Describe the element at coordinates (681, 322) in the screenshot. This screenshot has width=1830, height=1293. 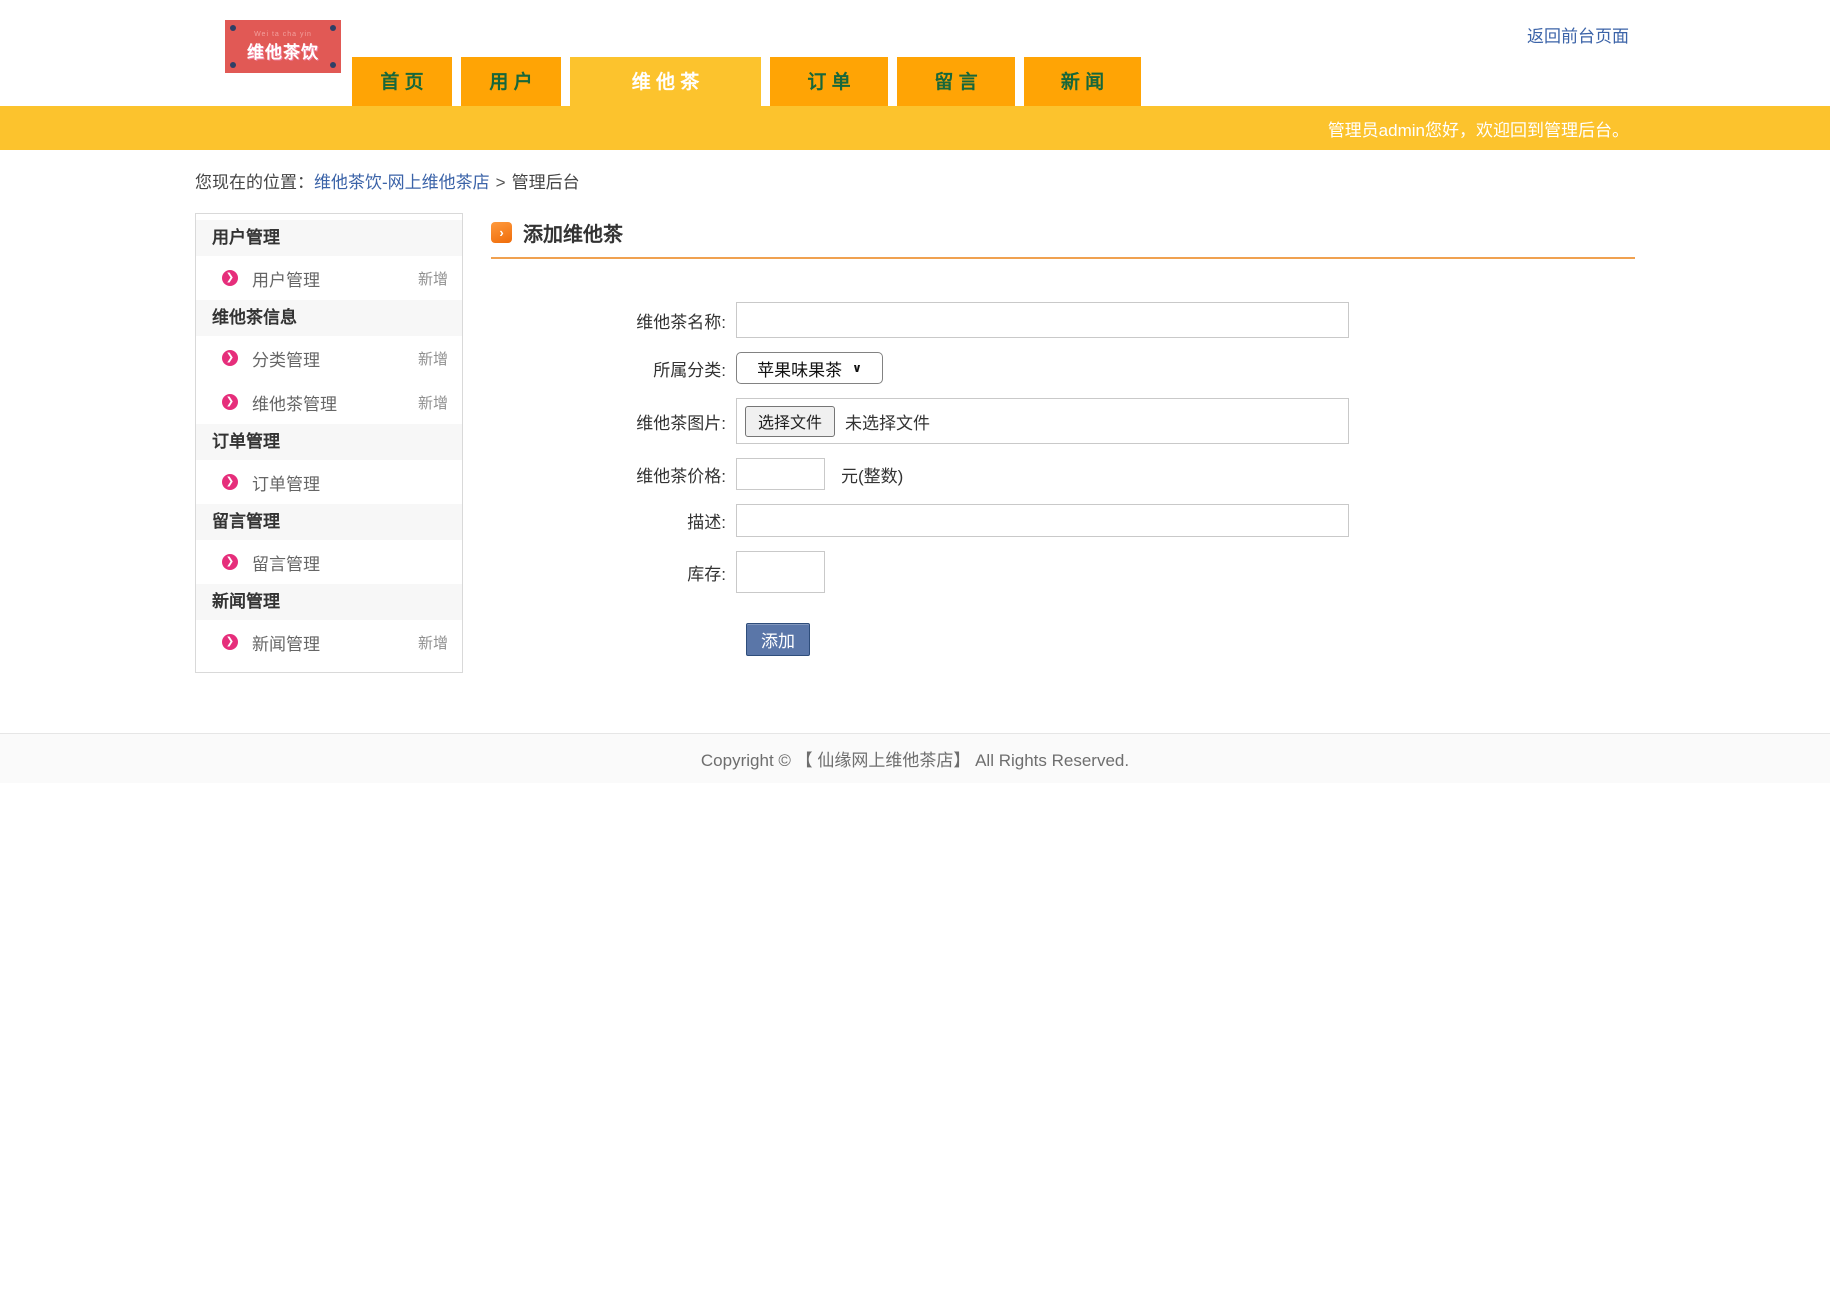
I see `name-label: 维他茶名称:` at that location.